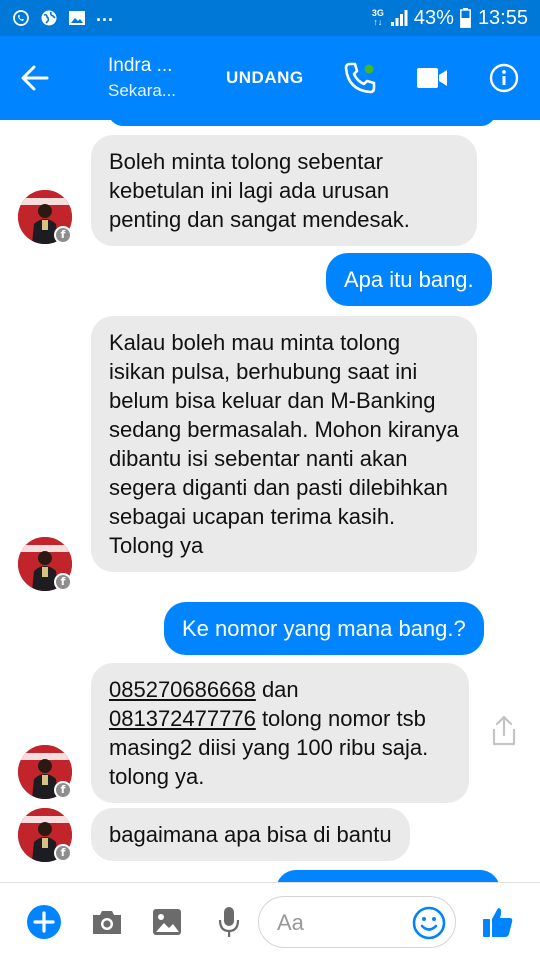 This screenshot has height=960, width=540. I want to click on voice-message-button, so click(229, 921).